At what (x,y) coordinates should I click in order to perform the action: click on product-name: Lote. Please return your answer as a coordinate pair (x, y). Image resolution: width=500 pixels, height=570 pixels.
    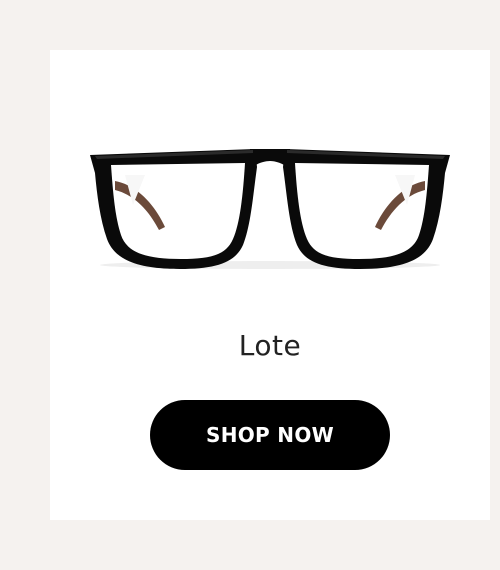
    Looking at the image, I should click on (270, 346).